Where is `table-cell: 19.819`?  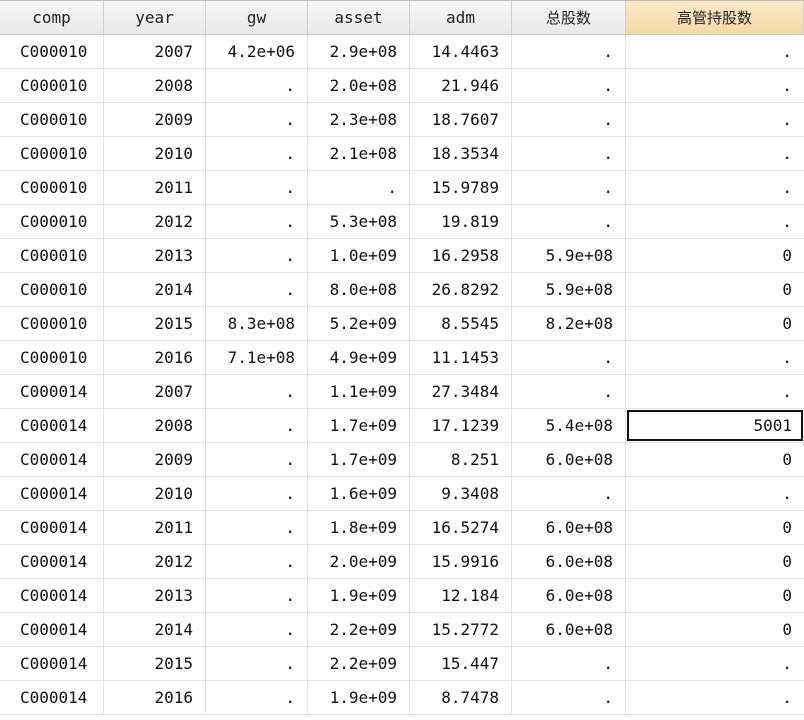
table-cell: 19.819 is located at coordinates (461, 221).